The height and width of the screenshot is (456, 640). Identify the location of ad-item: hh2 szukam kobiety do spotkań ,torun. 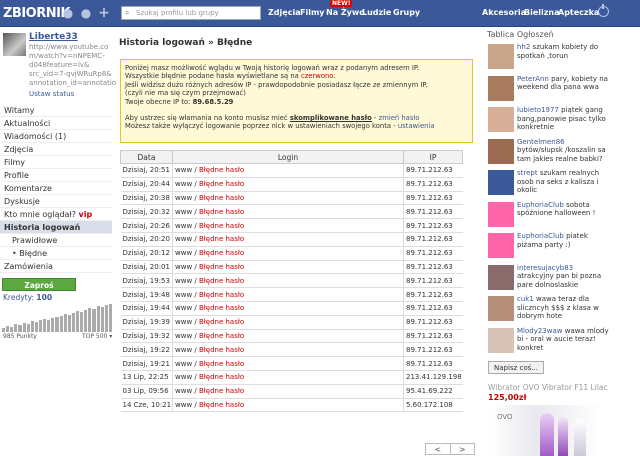
(549, 60).